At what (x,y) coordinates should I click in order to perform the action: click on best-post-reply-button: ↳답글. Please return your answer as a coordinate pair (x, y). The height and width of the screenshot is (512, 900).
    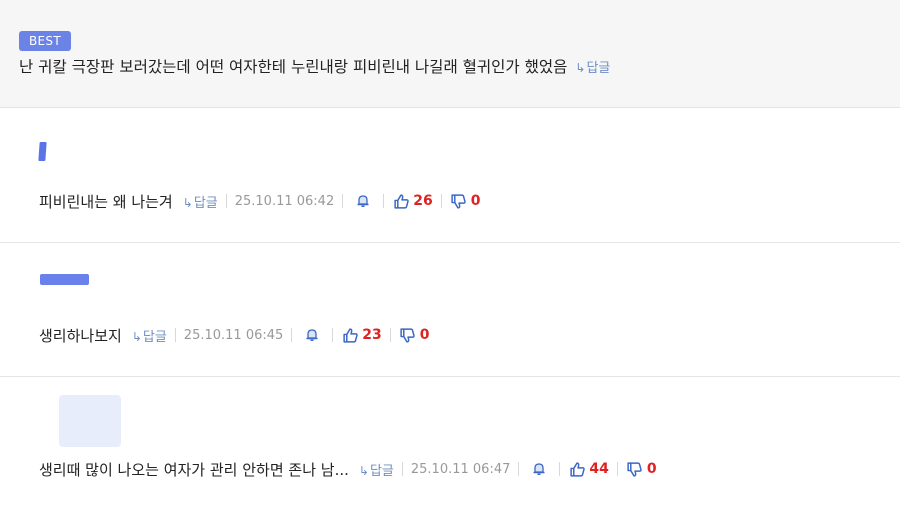
    Looking at the image, I should click on (592, 68).